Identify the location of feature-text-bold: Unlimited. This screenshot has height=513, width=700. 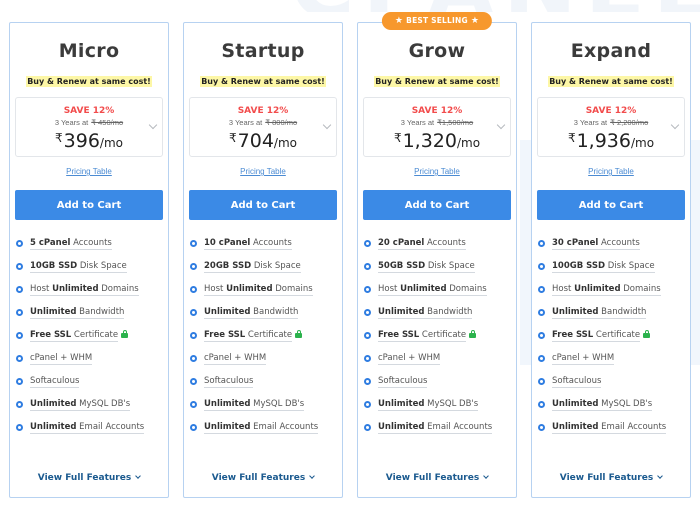
(227, 311).